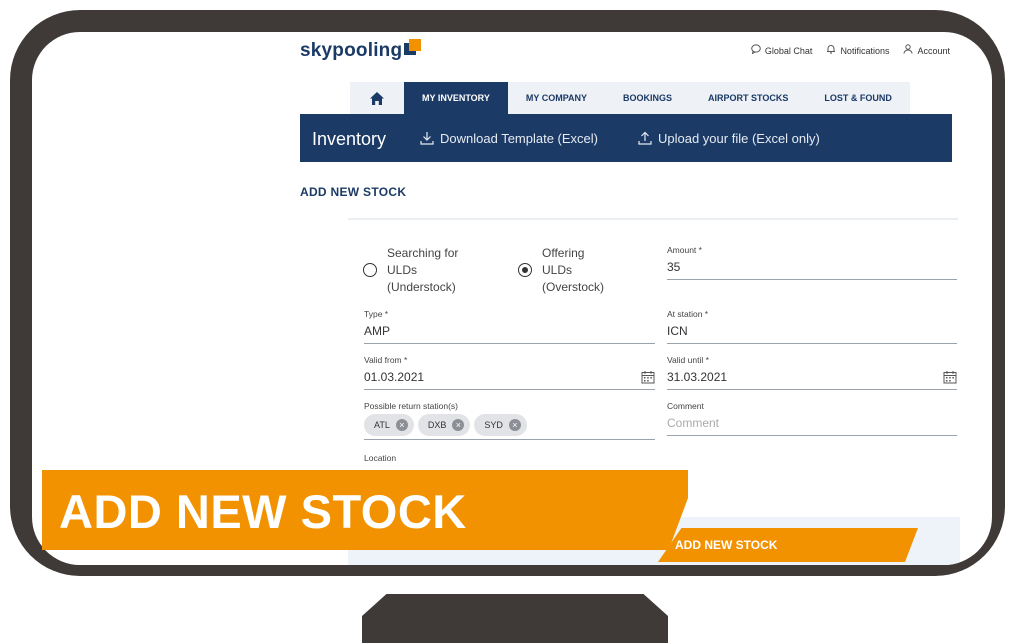 The width and height of the screenshot is (1021, 643). What do you see at coordinates (563, 253) in the screenshot?
I see `radio-offering-line1: Offering` at bounding box center [563, 253].